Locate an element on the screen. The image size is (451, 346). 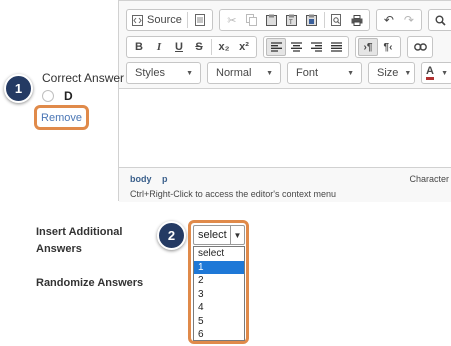
clipboard-group: ✂ T is located at coordinates (294, 20).